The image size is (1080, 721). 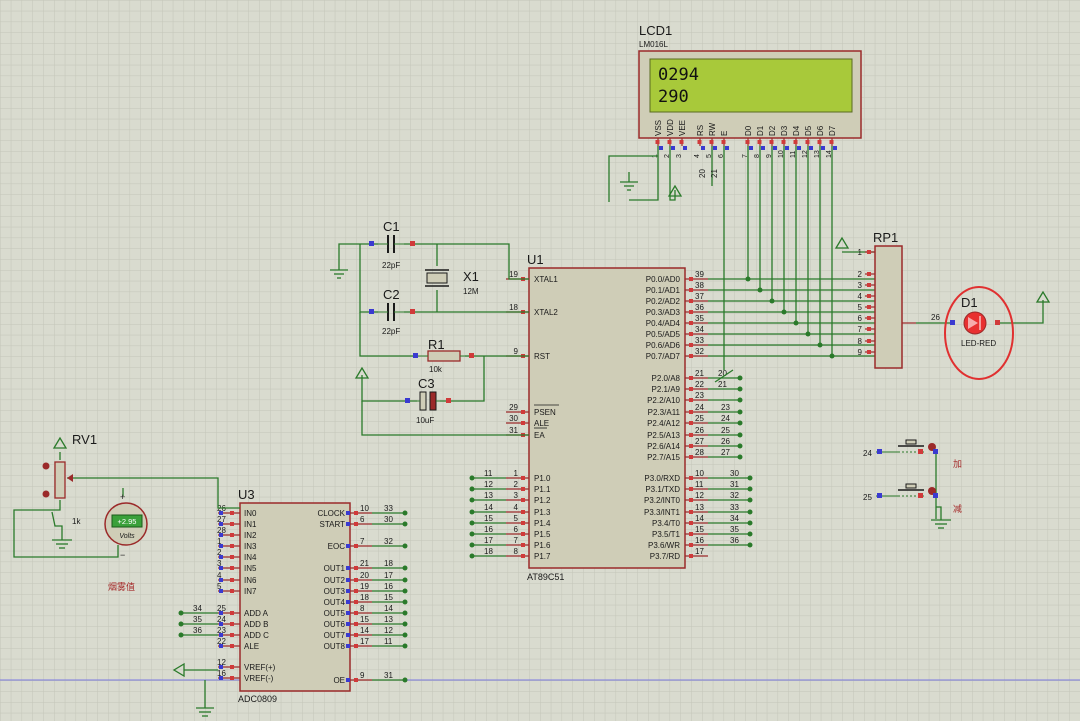 I want to click on u3-pin-name: OUT3, so click(x=335, y=591).